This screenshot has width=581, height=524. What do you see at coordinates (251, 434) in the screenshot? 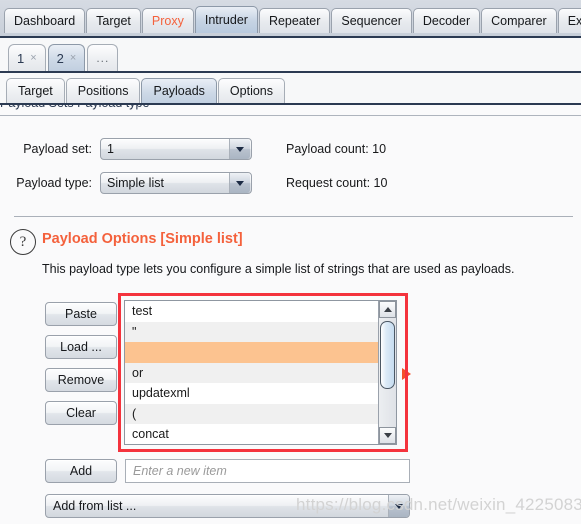
I see `list-item: concat` at bounding box center [251, 434].